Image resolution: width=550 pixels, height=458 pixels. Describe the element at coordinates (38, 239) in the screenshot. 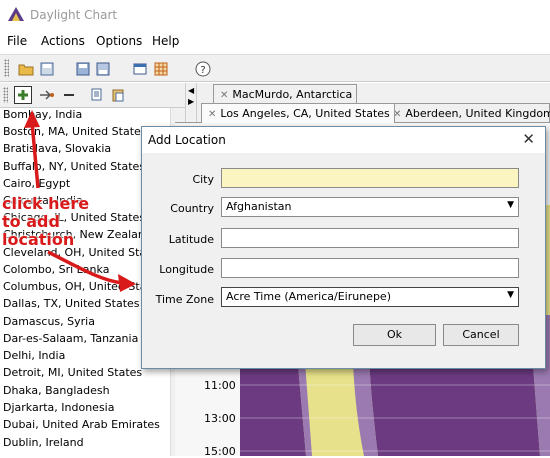

I see `annotation-line-3: location` at that location.